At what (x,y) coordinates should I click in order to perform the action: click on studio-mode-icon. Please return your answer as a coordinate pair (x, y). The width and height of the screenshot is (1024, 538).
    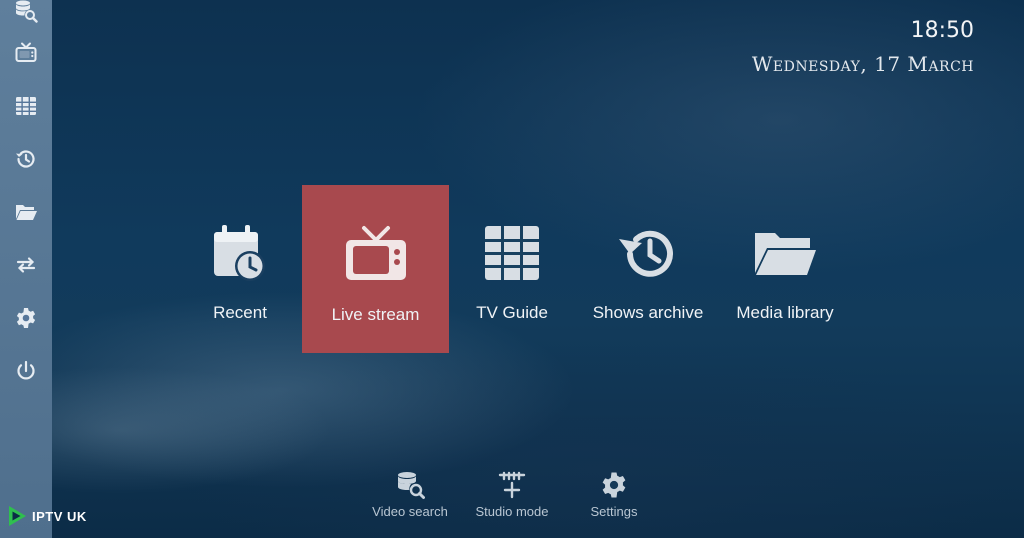
    Looking at the image, I should click on (512, 485).